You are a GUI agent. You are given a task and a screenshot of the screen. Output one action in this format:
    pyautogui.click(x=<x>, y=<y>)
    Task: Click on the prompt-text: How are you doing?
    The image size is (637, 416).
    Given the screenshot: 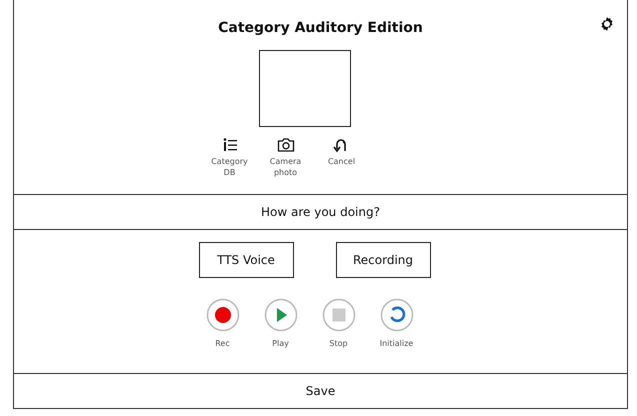 What is the action you would take?
    pyautogui.click(x=320, y=212)
    